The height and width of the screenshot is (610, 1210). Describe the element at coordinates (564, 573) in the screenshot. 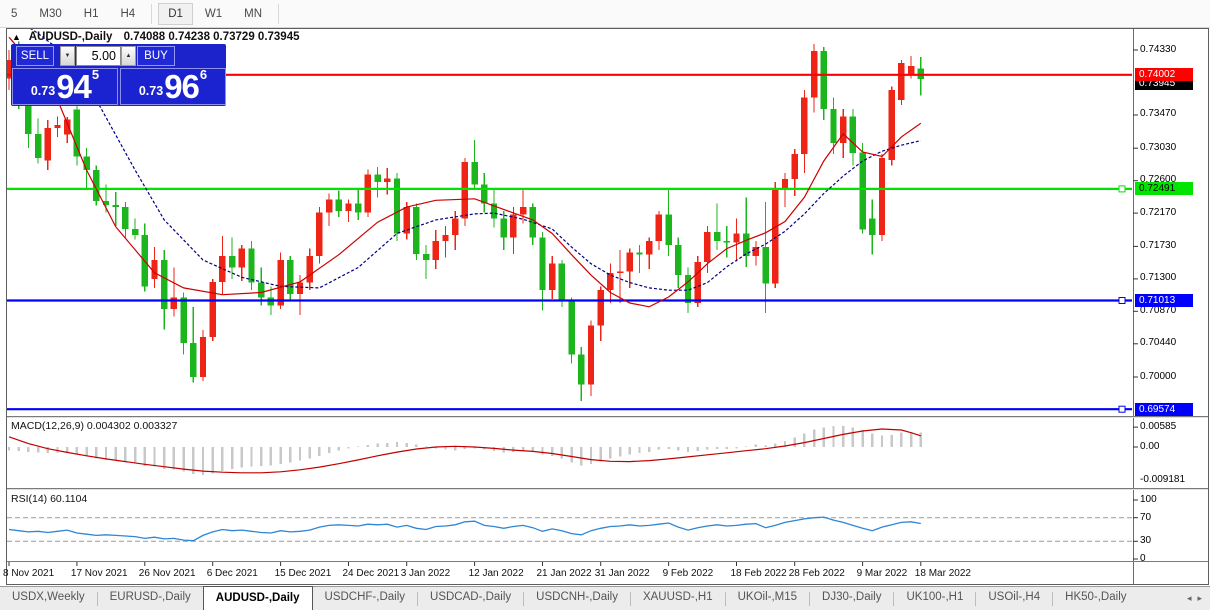

I see `date-tick-label: 21 Jan 2022` at that location.